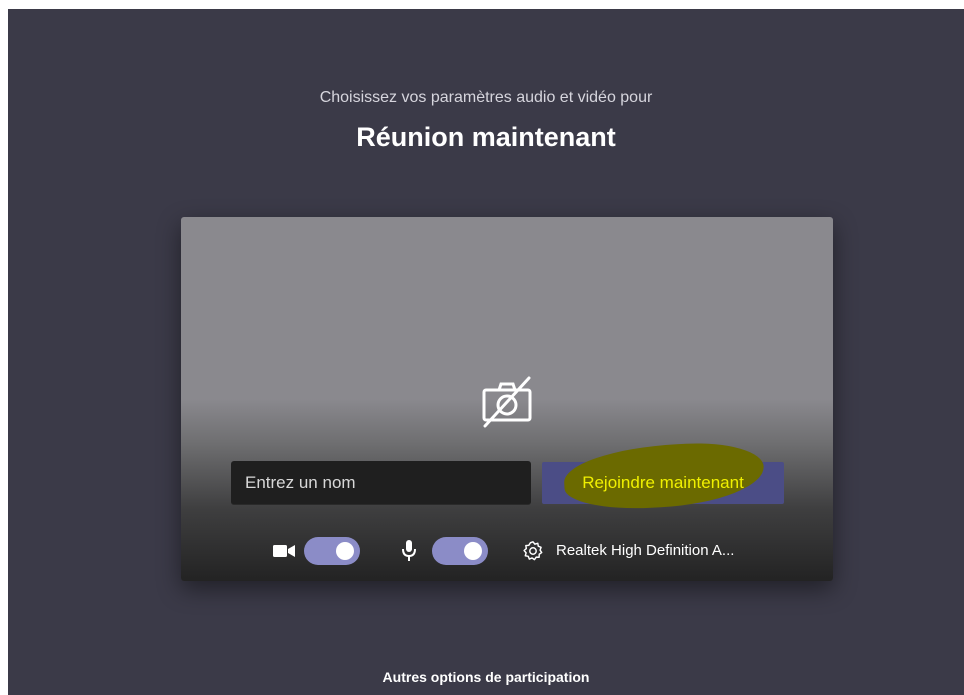 The height and width of the screenshot is (695, 964). What do you see at coordinates (473, 551) in the screenshot?
I see `microphone-toggle-knob` at bounding box center [473, 551].